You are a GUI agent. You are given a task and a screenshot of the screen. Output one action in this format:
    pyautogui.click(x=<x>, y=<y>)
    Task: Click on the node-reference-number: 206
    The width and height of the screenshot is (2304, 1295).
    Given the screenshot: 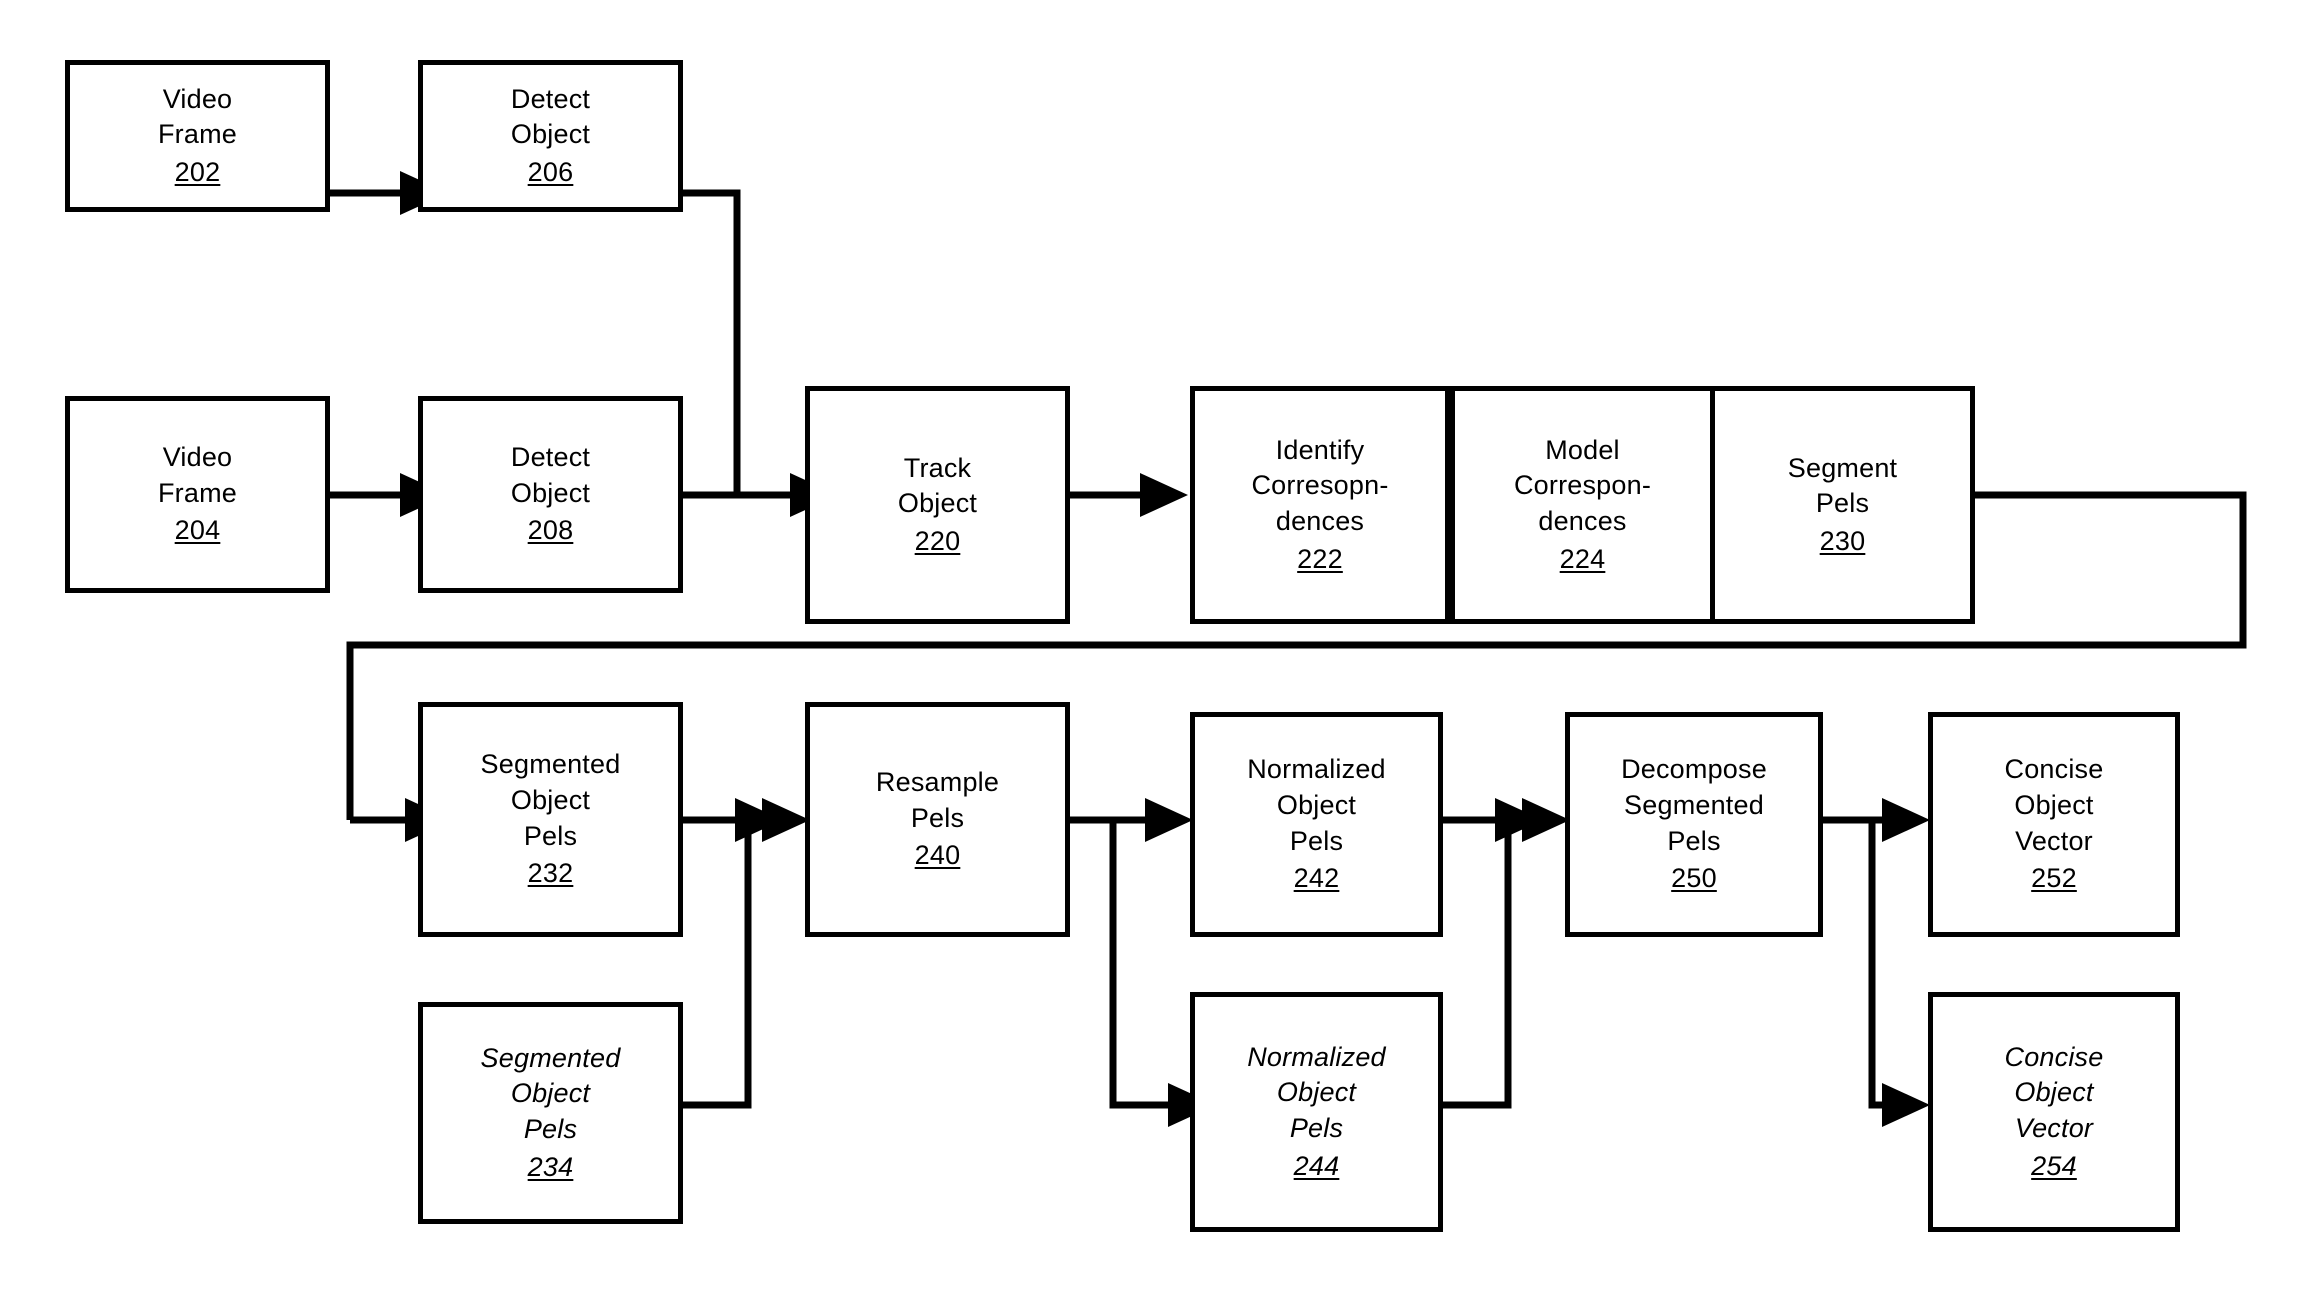 What is the action you would take?
    pyautogui.click(x=550, y=171)
    